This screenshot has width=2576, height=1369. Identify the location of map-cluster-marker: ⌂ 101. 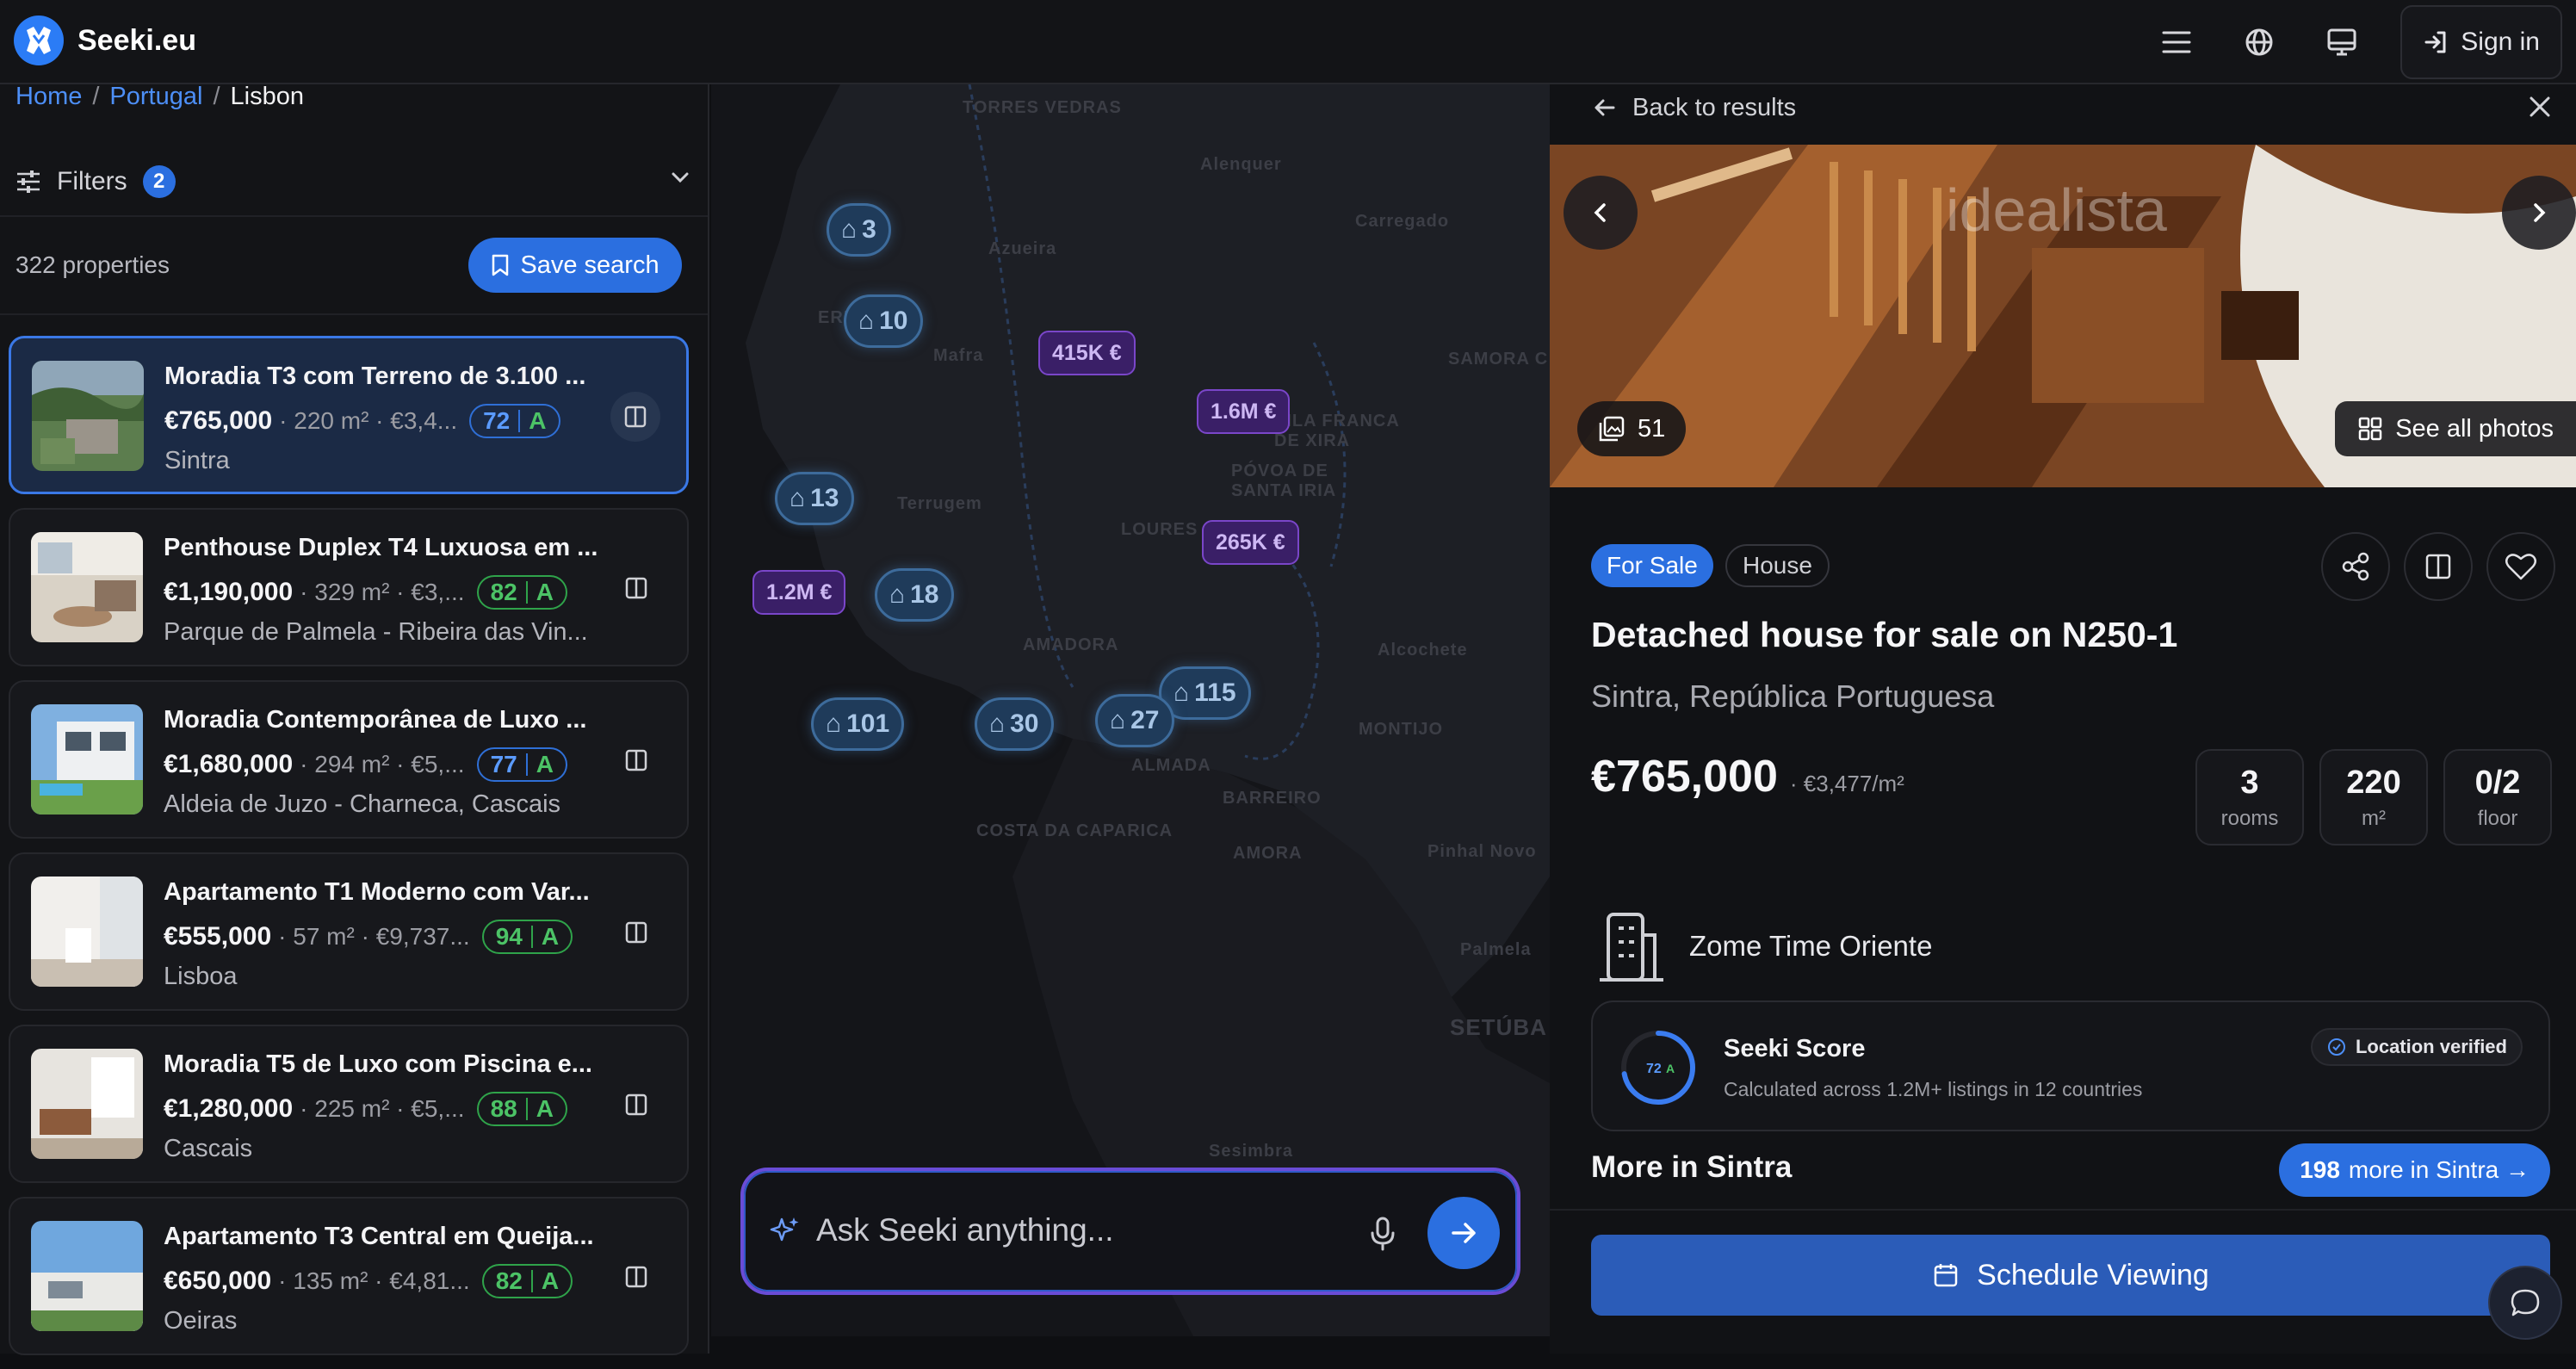
(858, 724).